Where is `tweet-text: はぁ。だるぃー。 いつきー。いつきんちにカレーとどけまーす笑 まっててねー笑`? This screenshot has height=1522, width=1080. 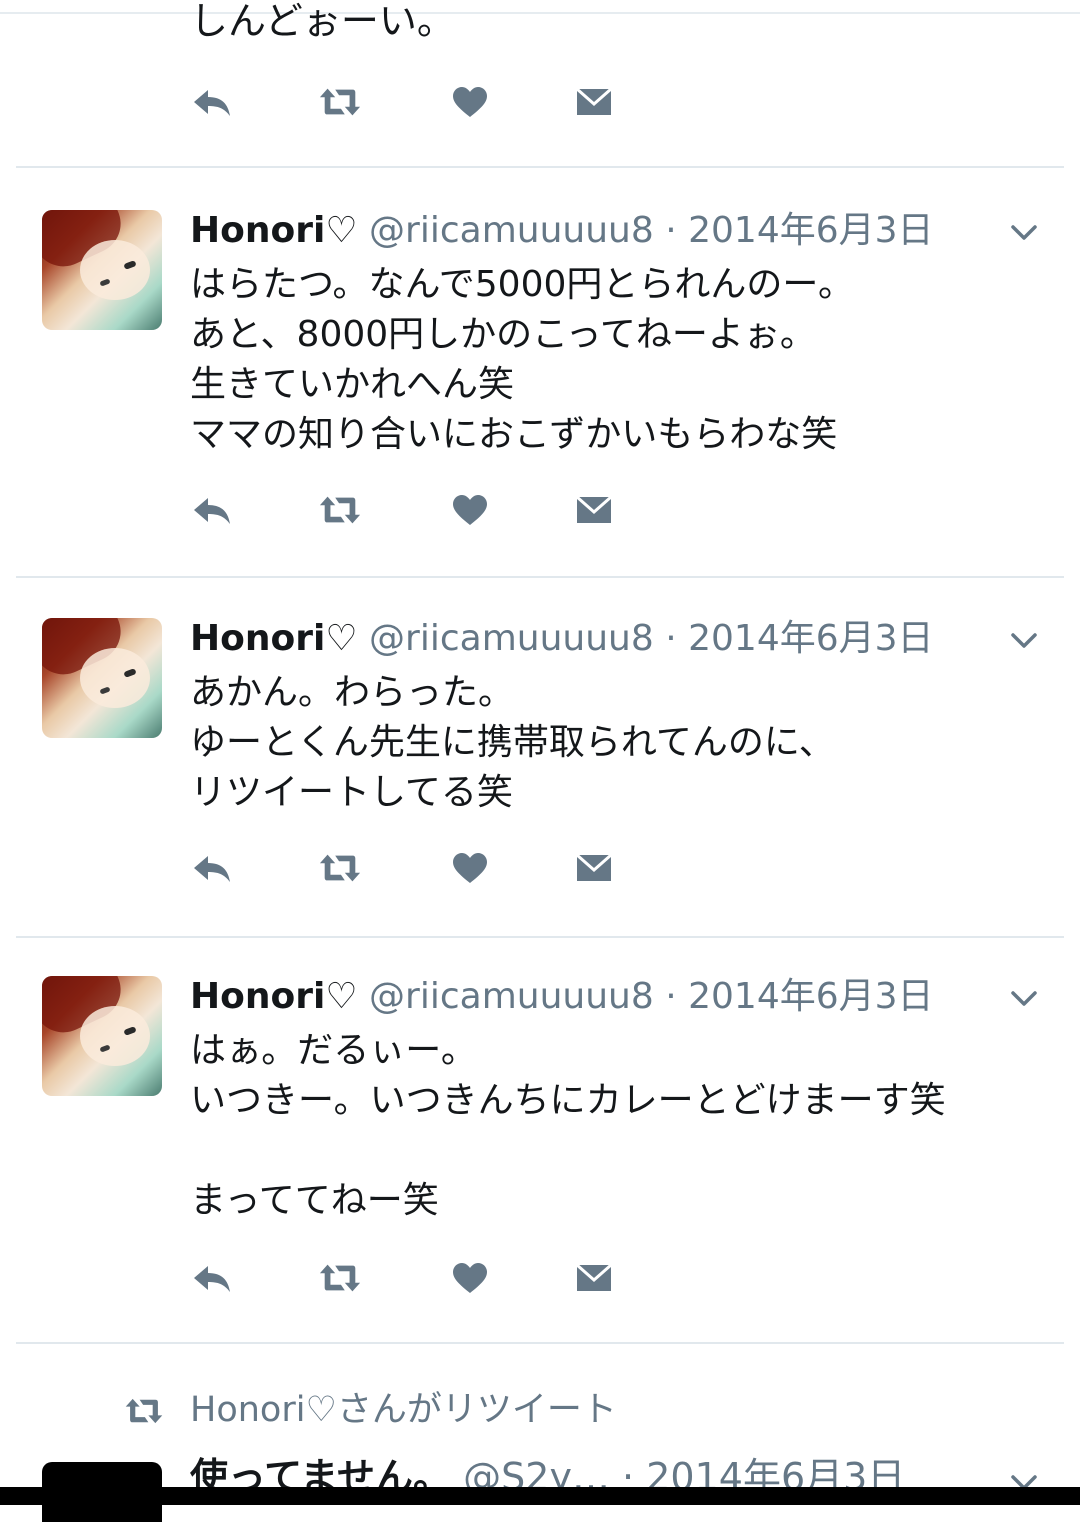
tweet-text: はぁ。だるぃー。 いつきー。いつきんちにカレーとどけまーす笑 まっててねー笑 is located at coordinates (568, 1125).